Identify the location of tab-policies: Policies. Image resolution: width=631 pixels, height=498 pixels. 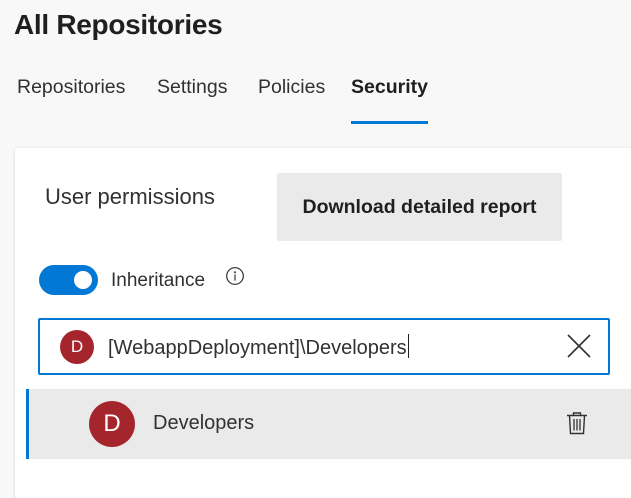
(291, 87).